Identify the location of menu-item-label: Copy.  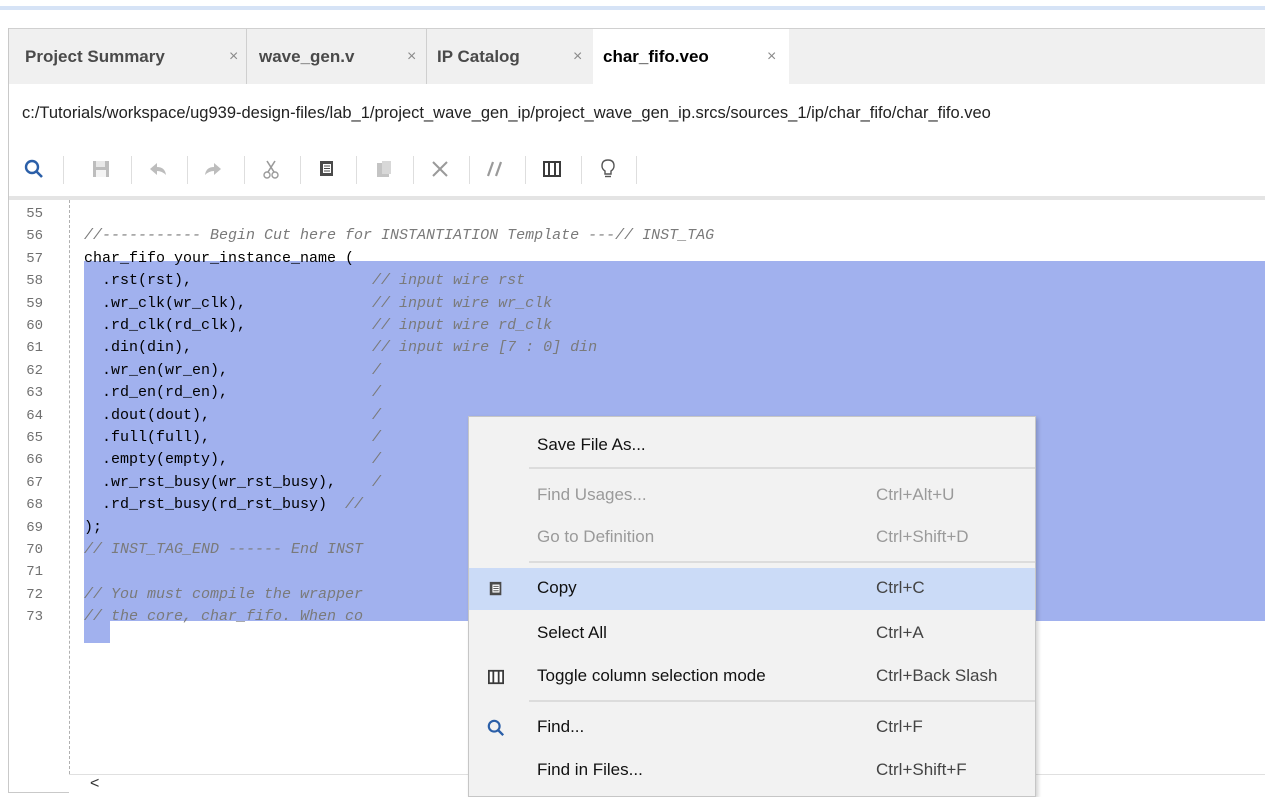
(557, 587).